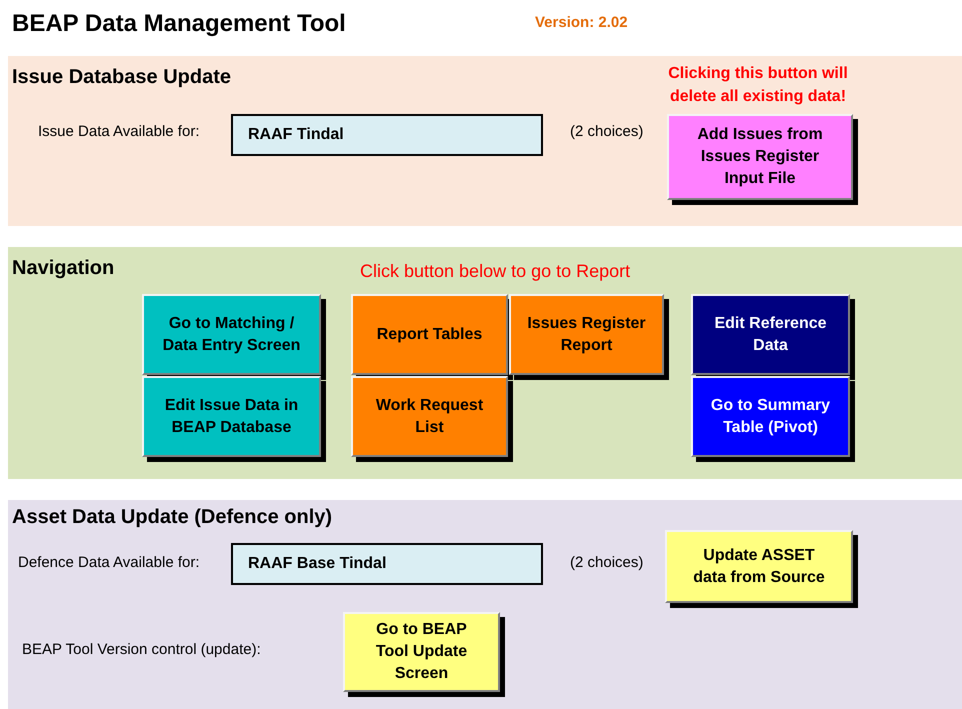  Describe the element at coordinates (63, 268) in the screenshot. I see `section-heading: Navigation` at that location.